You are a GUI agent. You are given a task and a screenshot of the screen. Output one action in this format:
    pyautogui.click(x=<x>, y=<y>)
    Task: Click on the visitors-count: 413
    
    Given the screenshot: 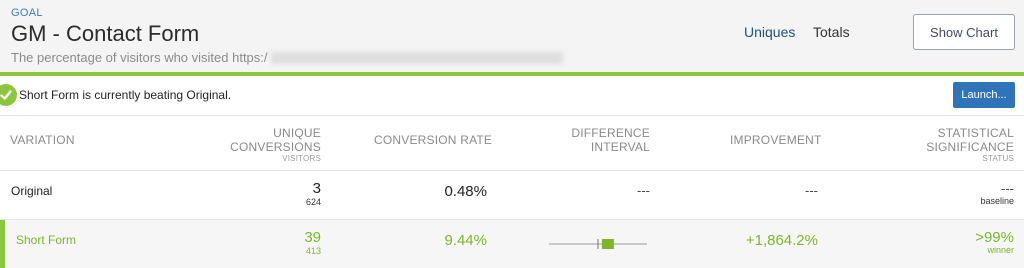 What is the action you would take?
    pyautogui.click(x=313, y=251)
    